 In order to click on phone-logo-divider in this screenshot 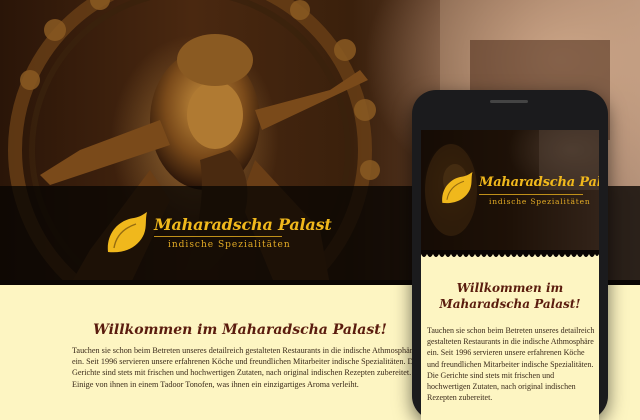, I will do `click(531, 194)`.